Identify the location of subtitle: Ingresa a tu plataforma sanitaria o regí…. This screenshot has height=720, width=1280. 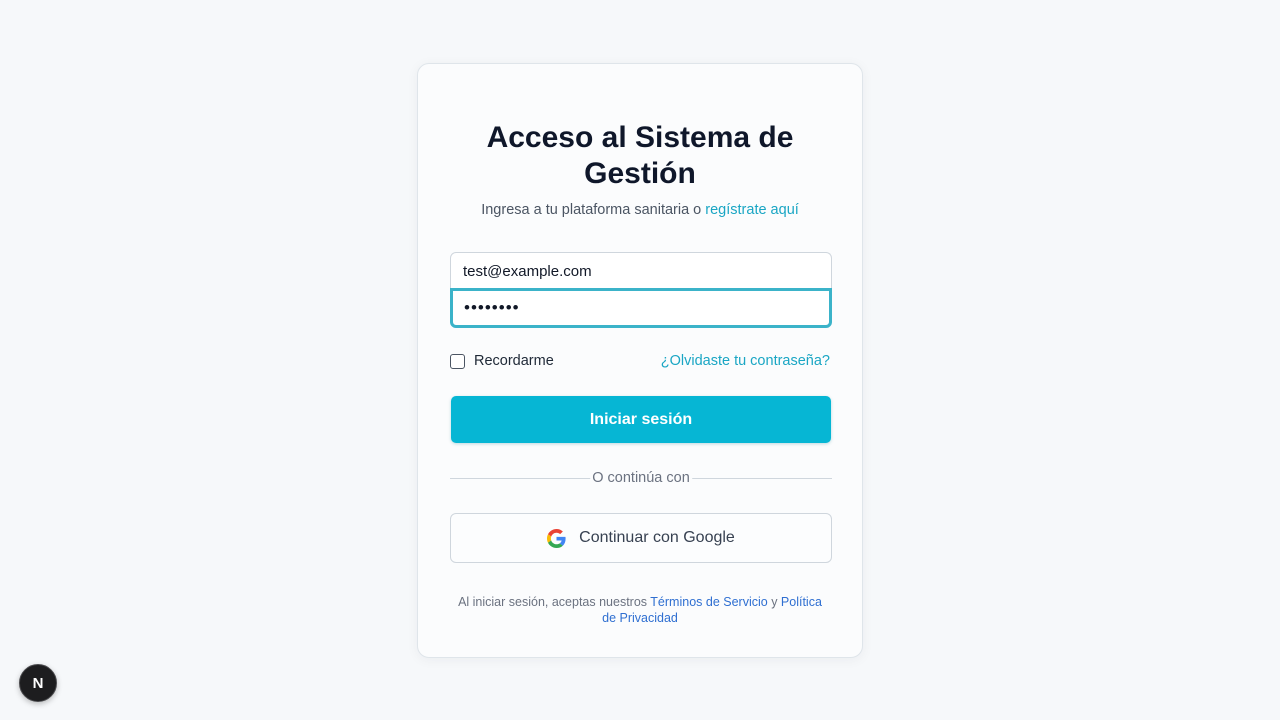
(640, 210).